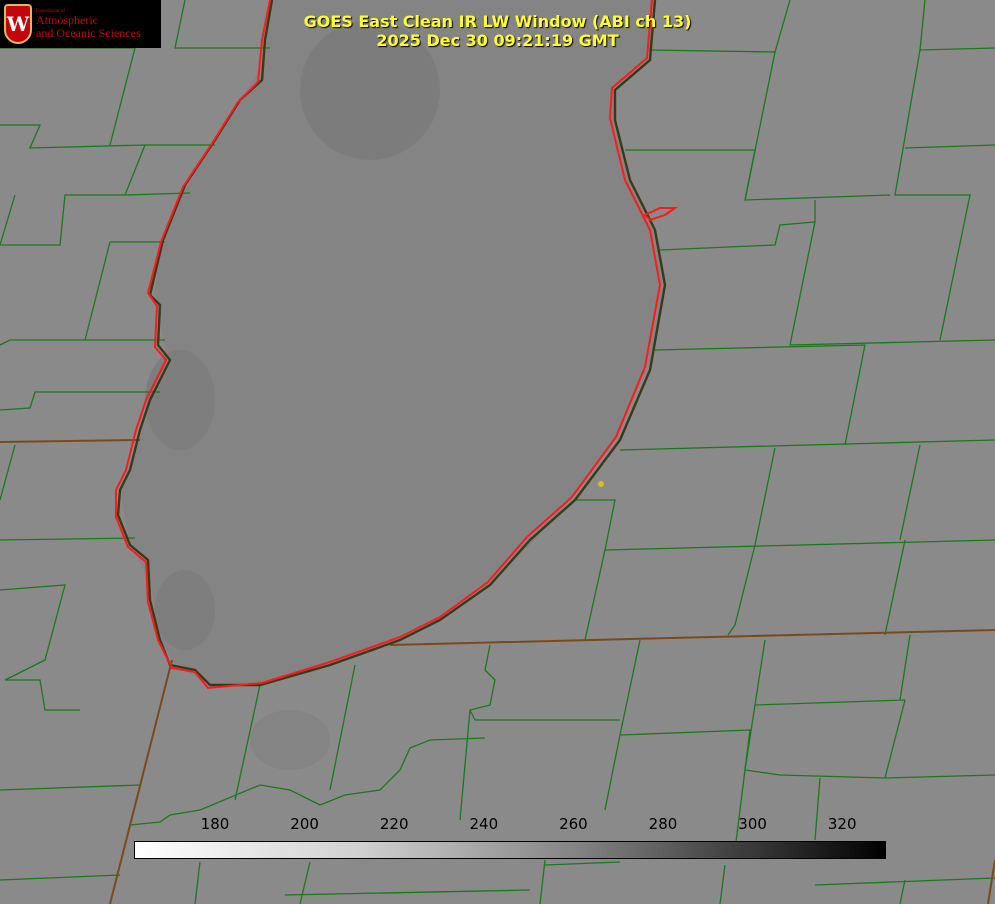 This screenshot has width=995, height=904. I want to click on title-line-1: GOES East Clean IR LW Window (ABI ch 13), so click(497, 21).